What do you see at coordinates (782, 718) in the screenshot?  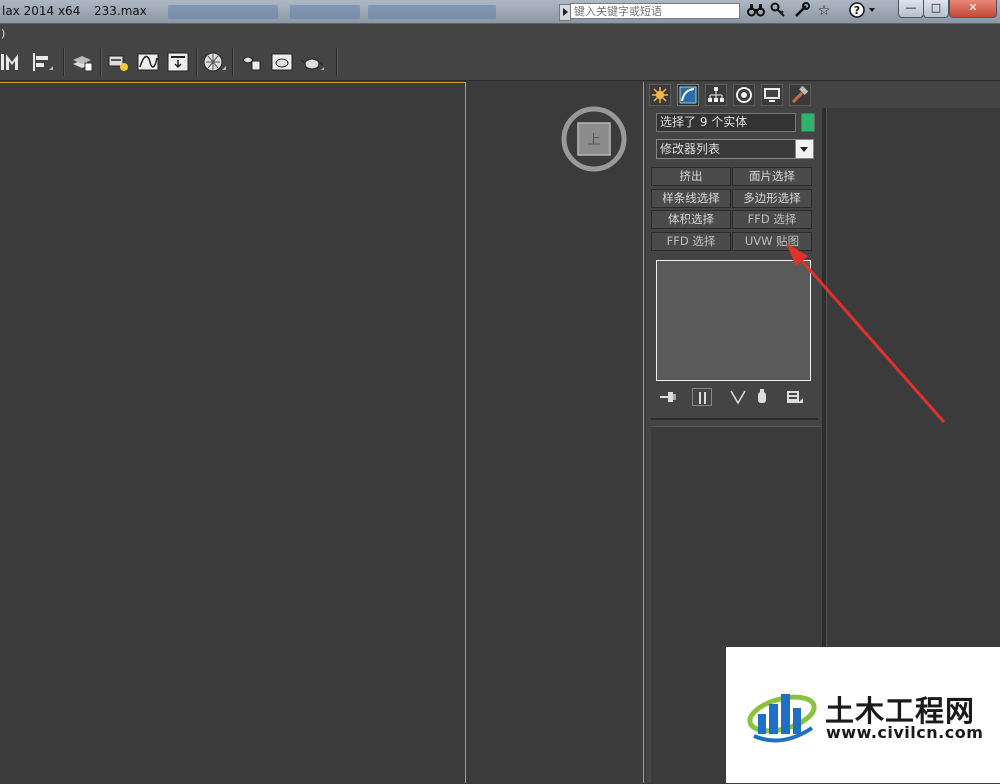 I see `civilcn-logo-icon` at bounding box center [782, 718].